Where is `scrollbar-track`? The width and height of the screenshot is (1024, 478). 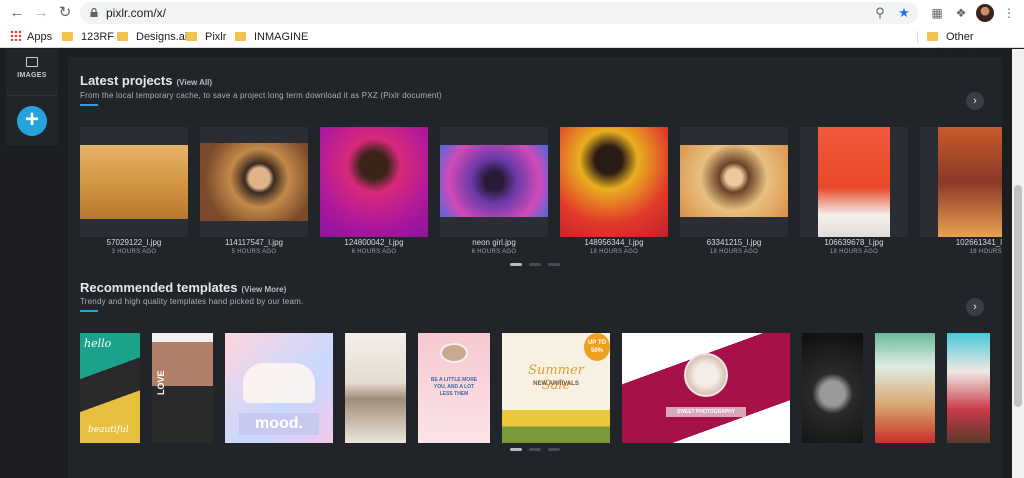
scrollbar-track is located at coordinates (1018, 263).